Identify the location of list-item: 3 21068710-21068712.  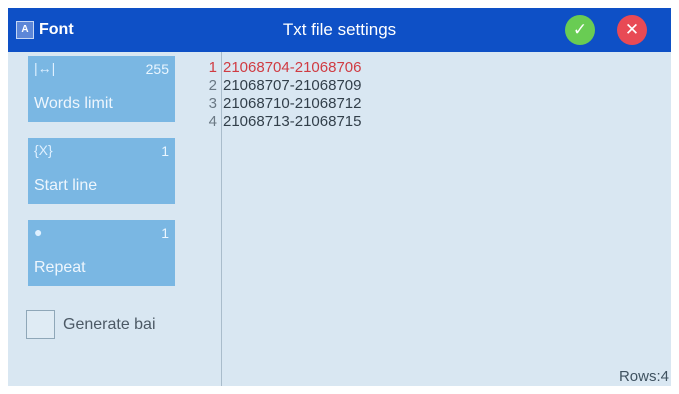
(282, 104).